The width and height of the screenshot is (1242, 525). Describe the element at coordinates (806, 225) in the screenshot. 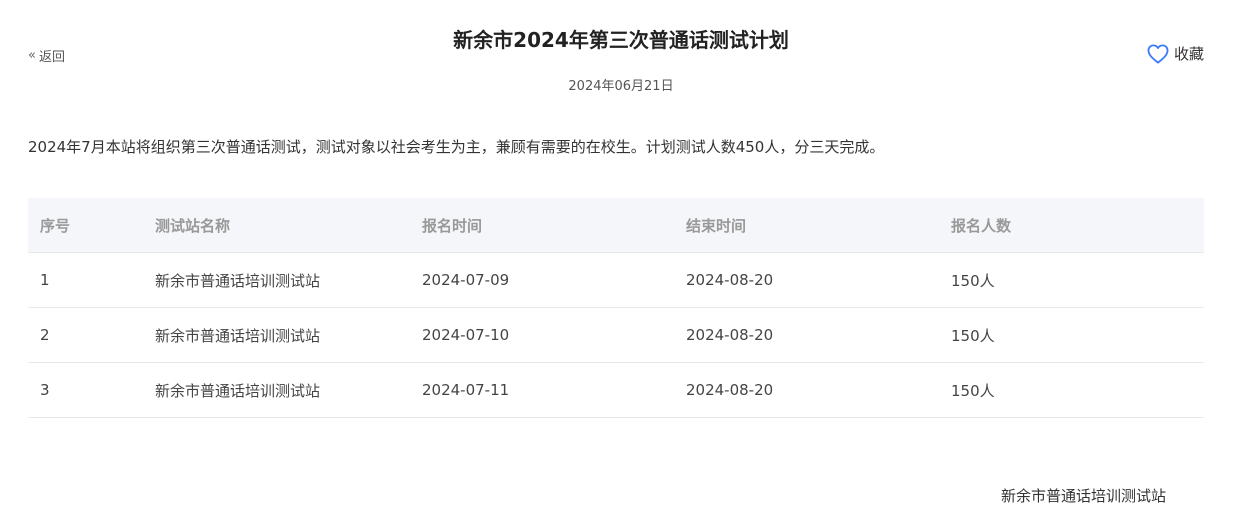

I see `column-header-end-time: 结束时间` at that location.